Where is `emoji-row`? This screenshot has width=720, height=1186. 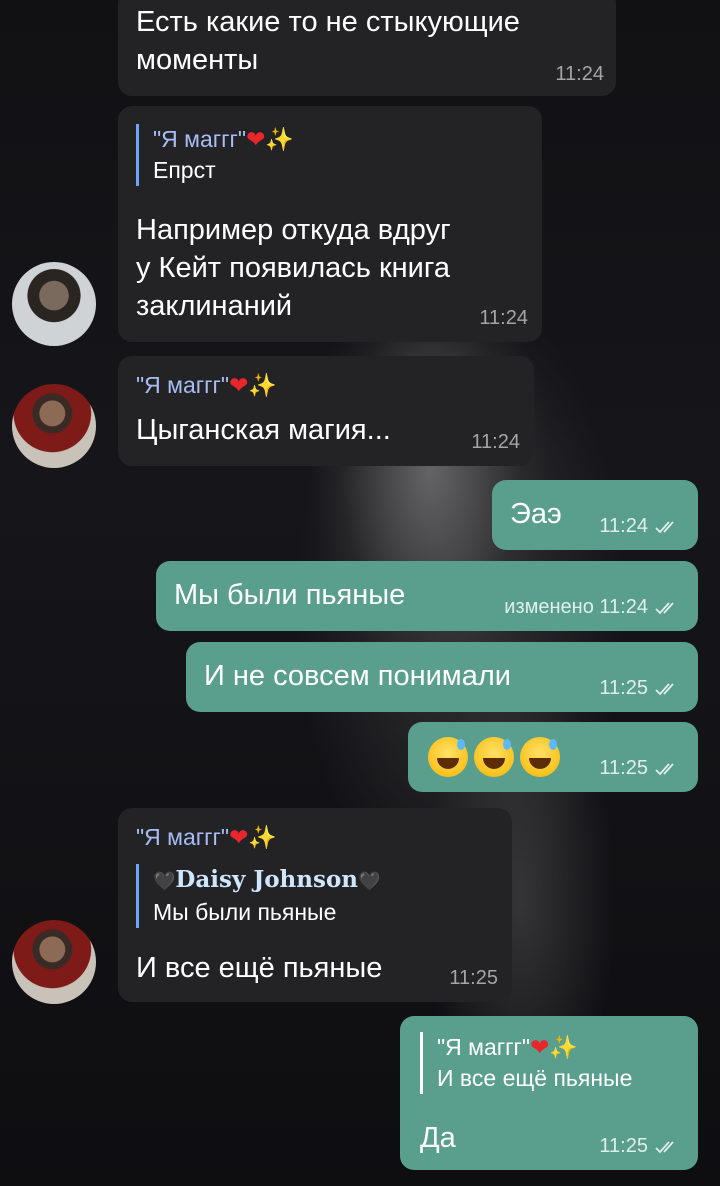 emoji-row is located at coordinates (497, 759).